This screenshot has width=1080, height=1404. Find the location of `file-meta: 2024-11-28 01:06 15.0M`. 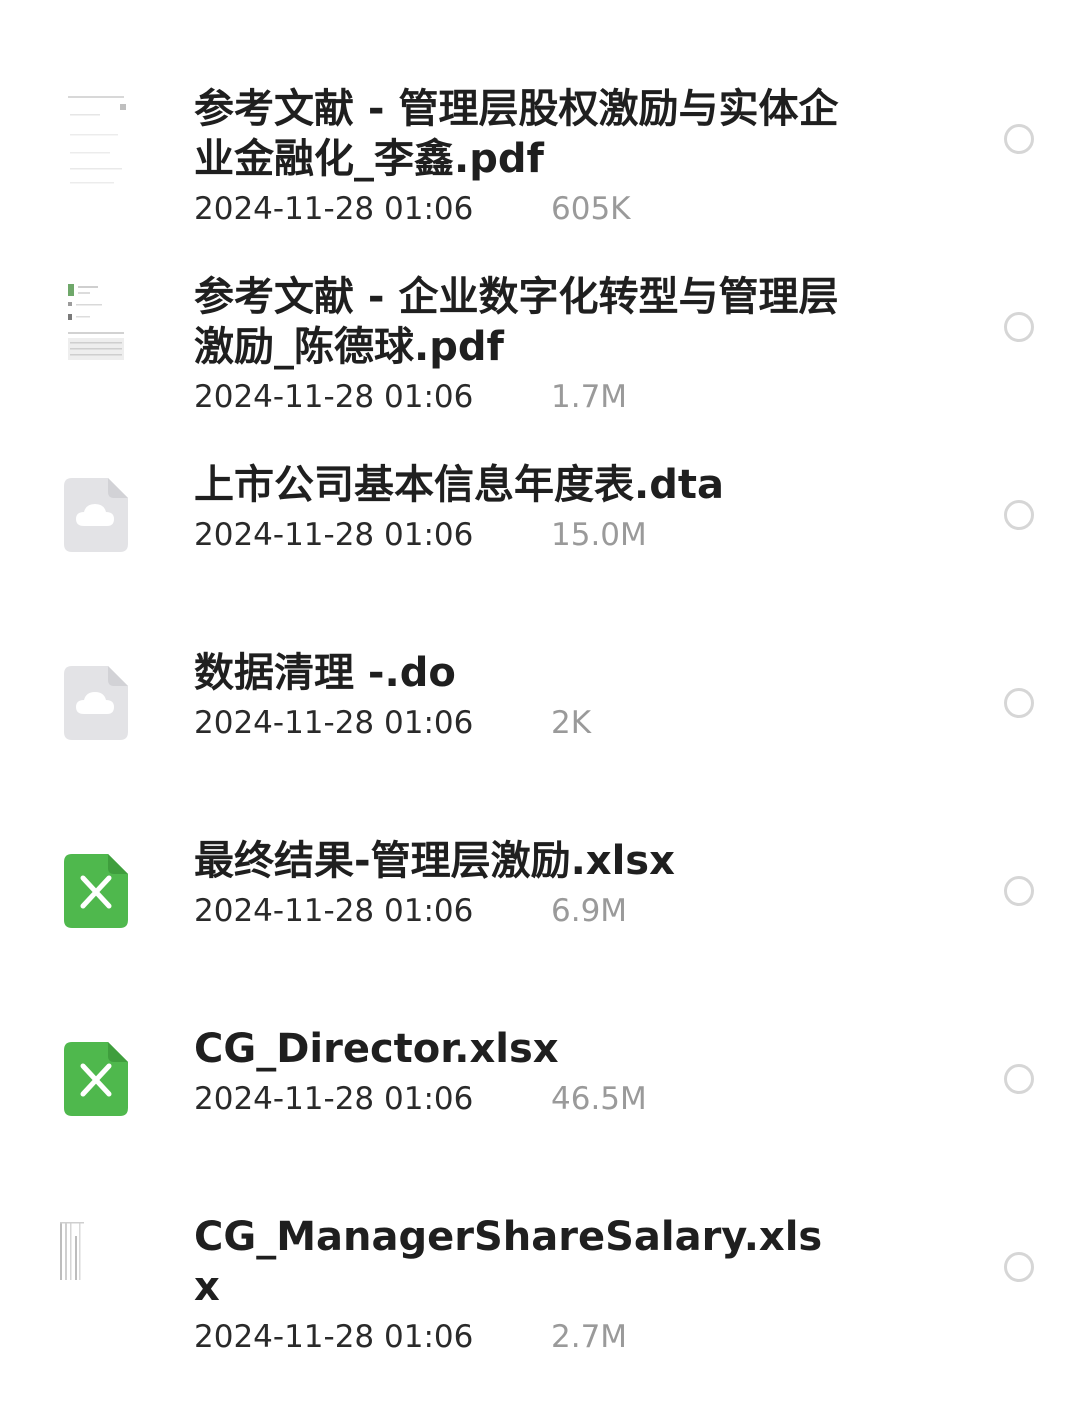

file-meta: 2024-11-28 01:06 15.0M is located at coordinates (519, 535).